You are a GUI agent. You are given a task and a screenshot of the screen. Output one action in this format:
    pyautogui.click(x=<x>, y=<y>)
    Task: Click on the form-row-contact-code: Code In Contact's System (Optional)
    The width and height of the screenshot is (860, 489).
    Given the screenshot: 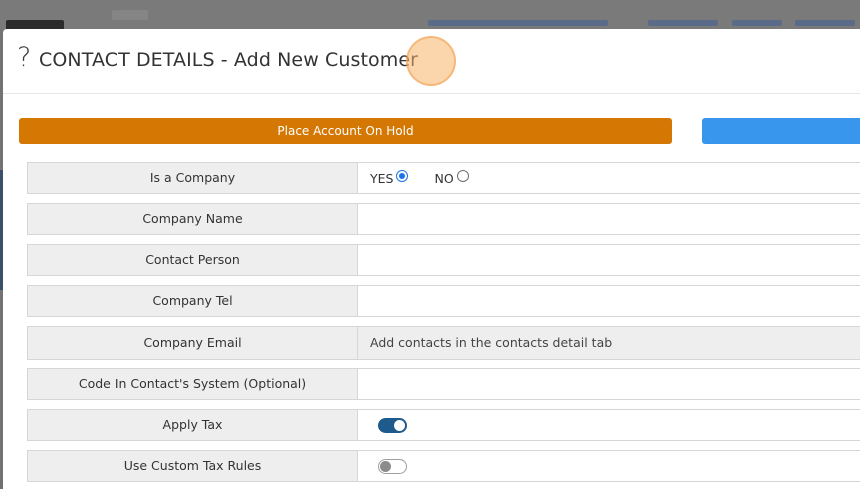 What is the action you would take?
    pyautogui.click(x=443, y=384)
    